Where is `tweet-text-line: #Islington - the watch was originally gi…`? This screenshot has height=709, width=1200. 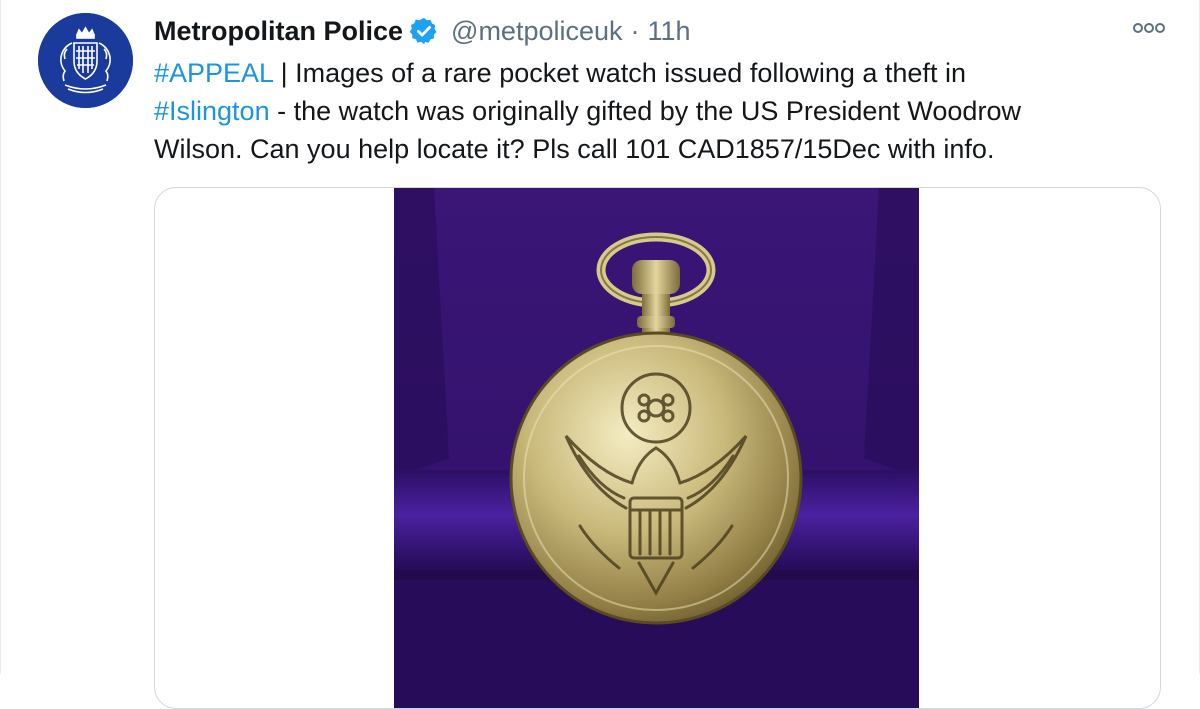
tweet-text-line: #Islington - the watch was originally gi… is located at coordinates (654, 111).